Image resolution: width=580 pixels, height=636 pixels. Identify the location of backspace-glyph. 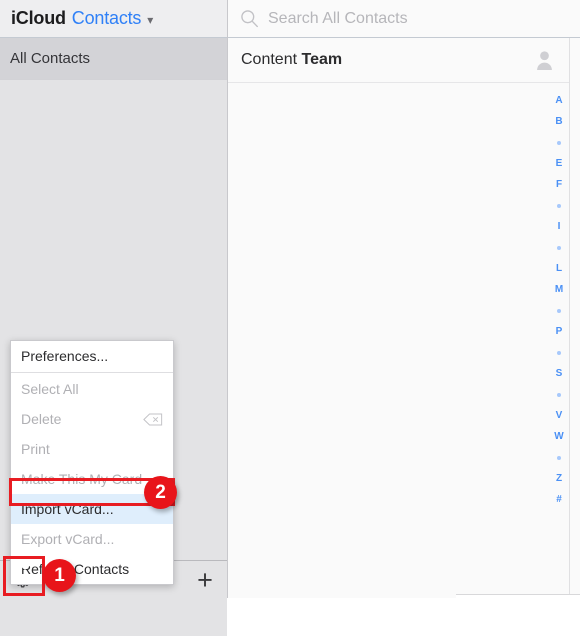
(153, 419).